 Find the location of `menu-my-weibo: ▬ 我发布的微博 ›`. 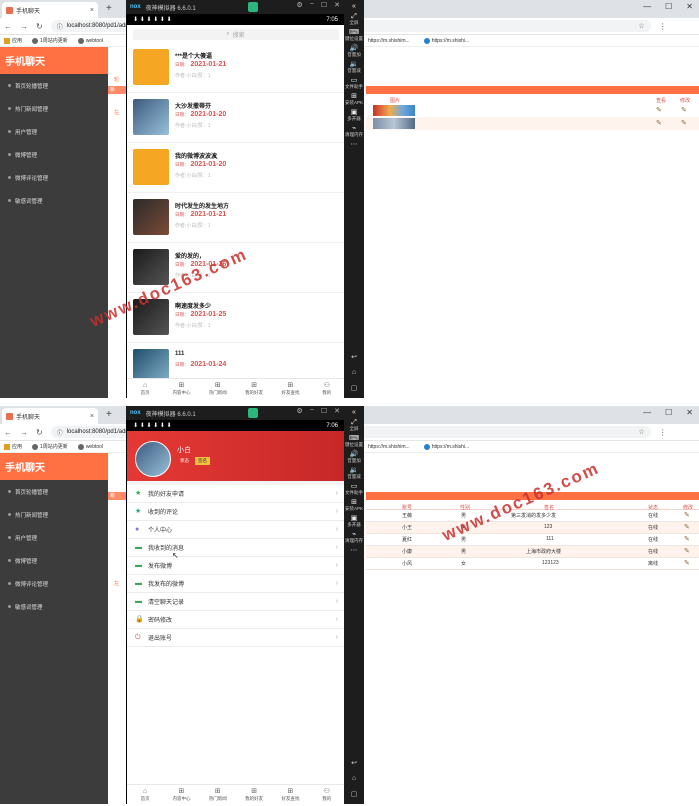

menu-my-weibo: ▬ 我发布的微博 › is located at coordinates (235, 584).